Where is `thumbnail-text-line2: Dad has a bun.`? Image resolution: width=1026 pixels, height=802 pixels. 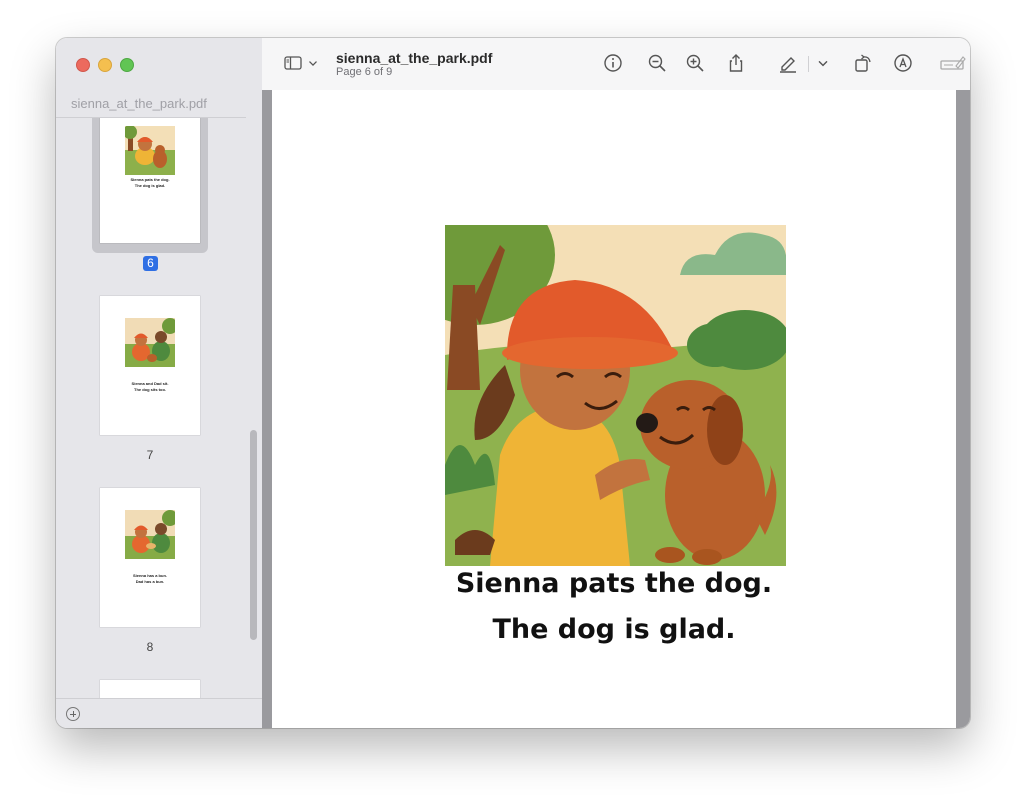
thumbnail-text-line2: Dad has a bun. is located at coordinates (150, 581).